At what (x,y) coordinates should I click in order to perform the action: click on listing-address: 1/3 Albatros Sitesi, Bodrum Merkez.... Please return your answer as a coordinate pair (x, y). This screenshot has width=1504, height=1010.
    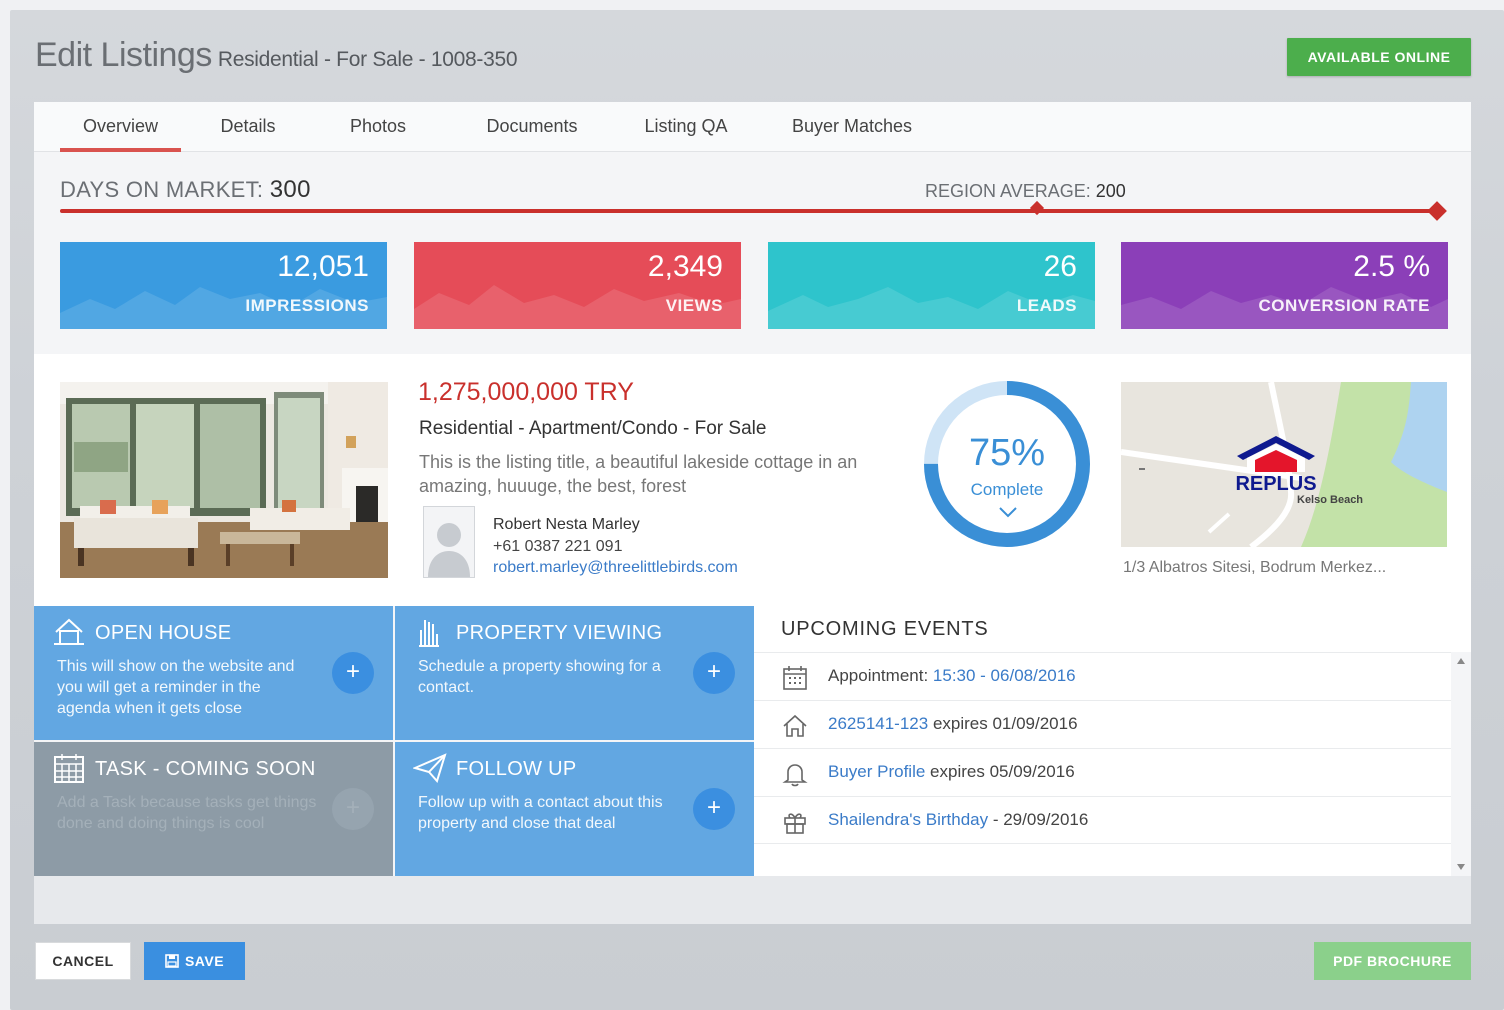
    Looking at the image, I should click on (1255, 567).